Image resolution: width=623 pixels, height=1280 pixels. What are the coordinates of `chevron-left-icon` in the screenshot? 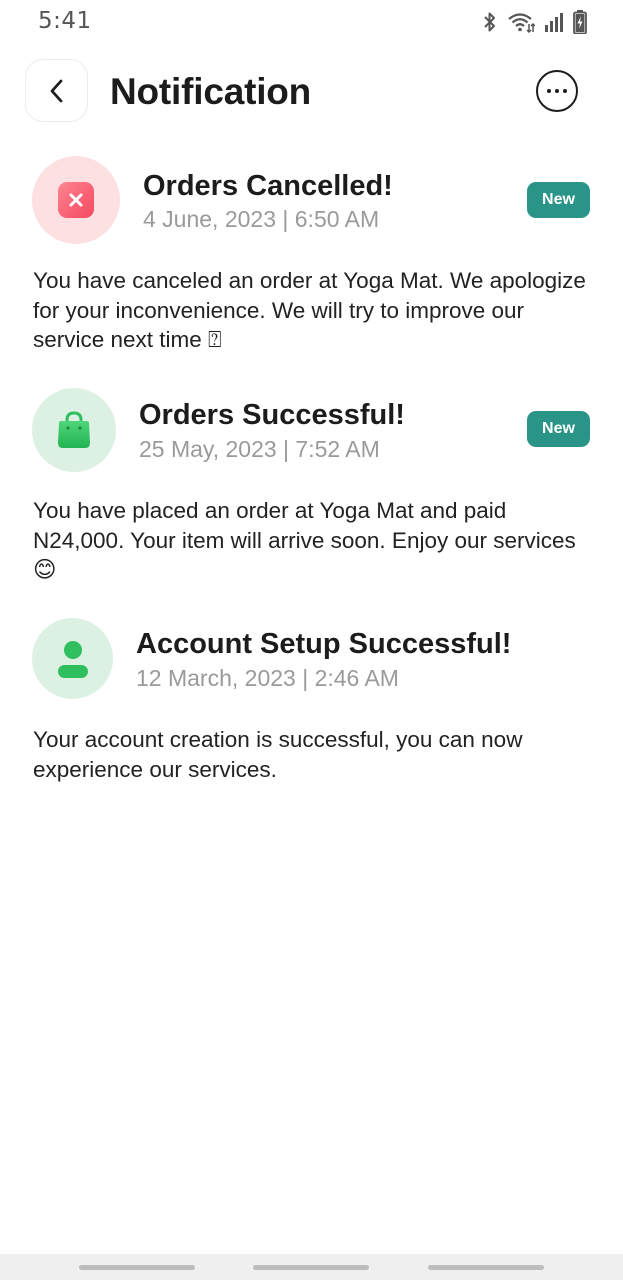 It's located at (56, 90).